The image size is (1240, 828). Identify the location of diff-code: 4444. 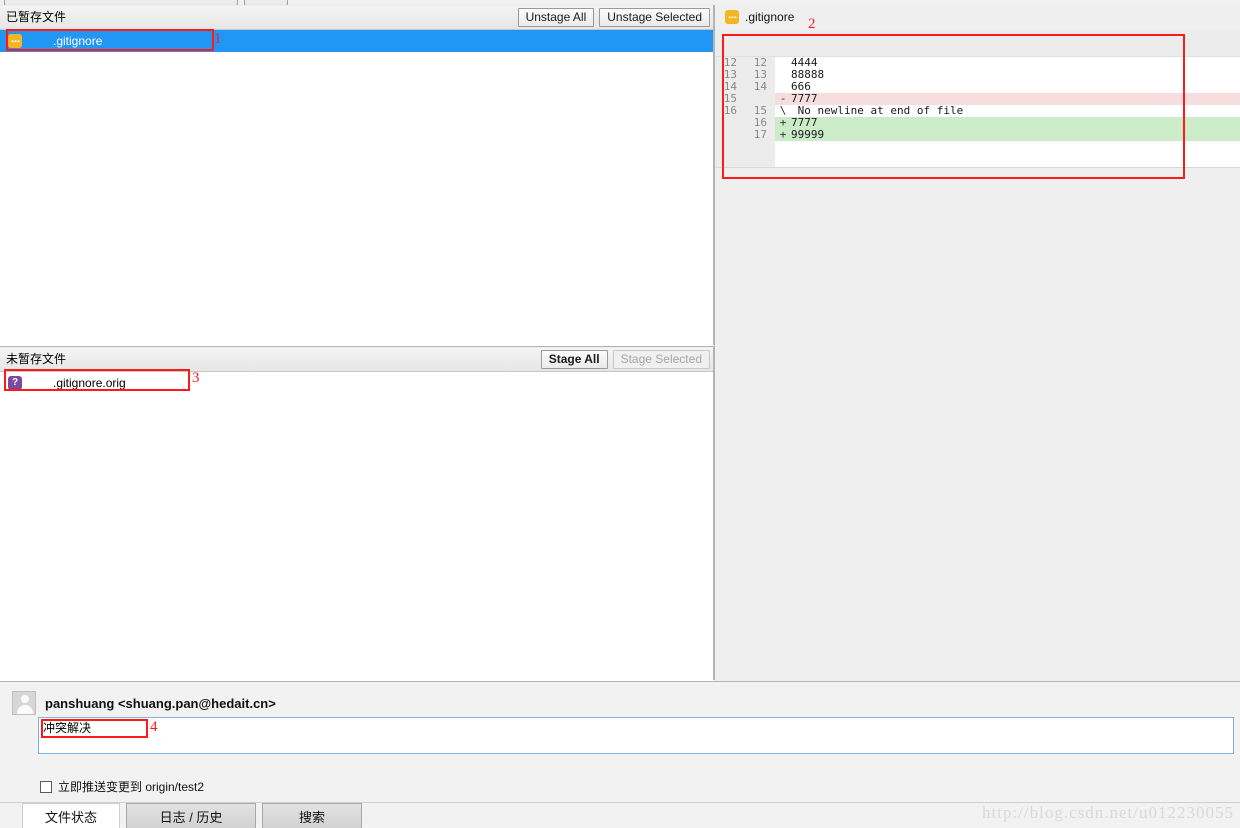
(804, 62).